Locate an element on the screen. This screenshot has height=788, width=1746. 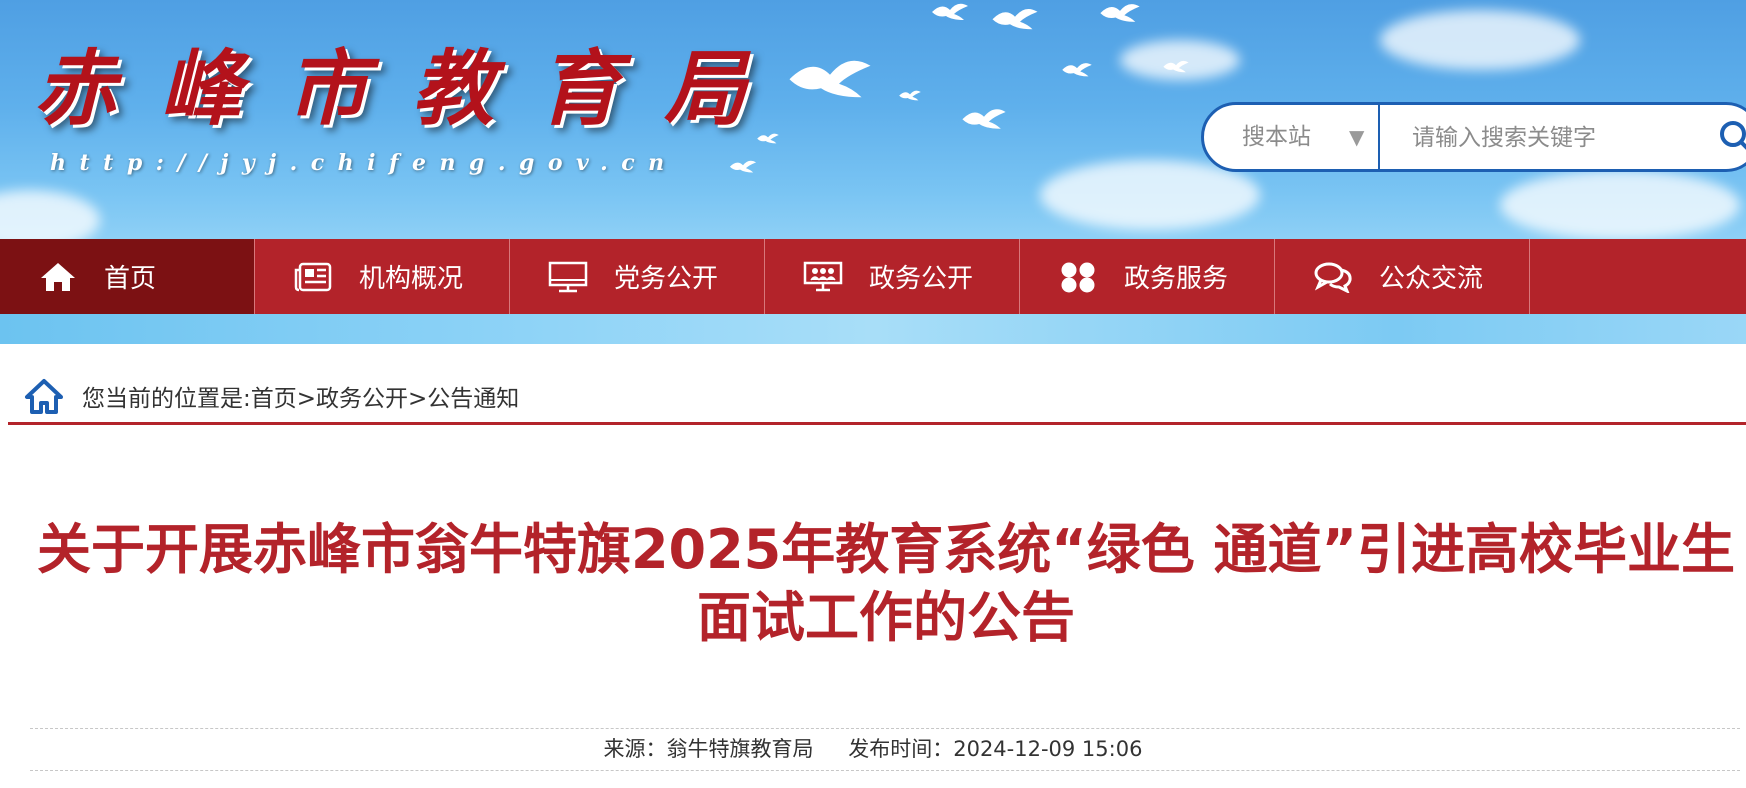
monitor-icon is located at coordinates (568, 277).